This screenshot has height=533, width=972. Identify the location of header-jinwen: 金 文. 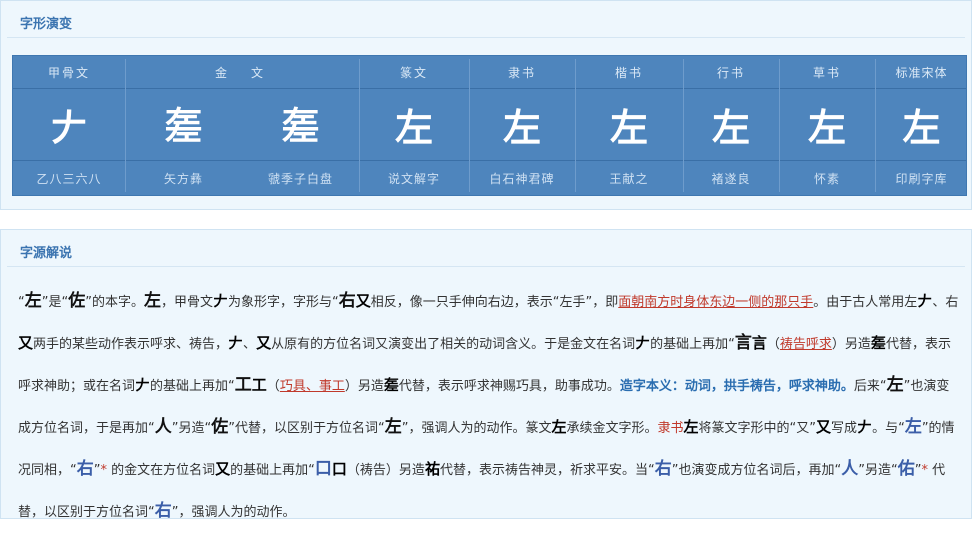
(241, 72).